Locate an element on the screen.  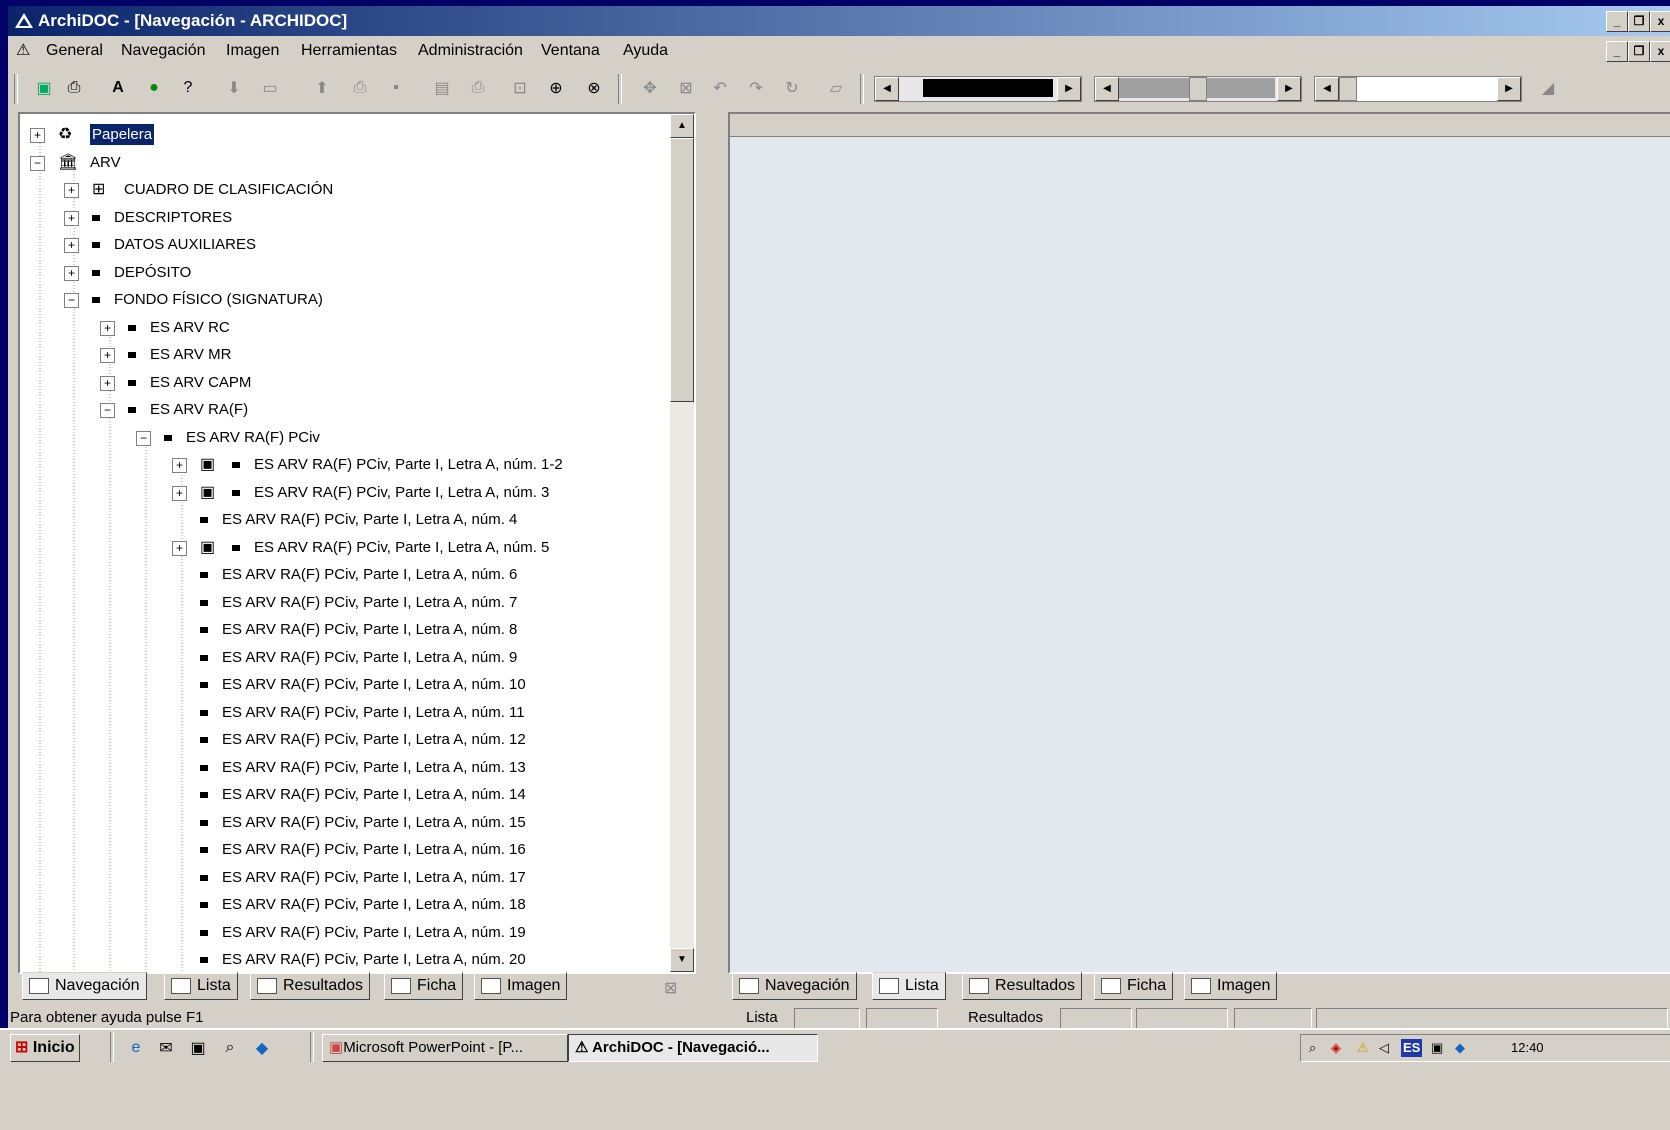
display-icon: ▣ is located at coordinates (1437, 1048).